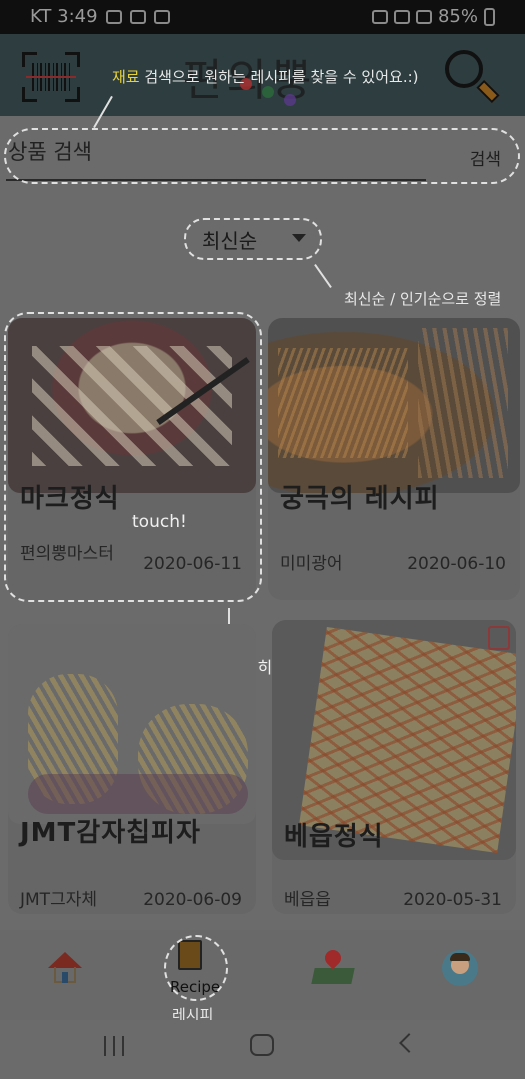  Describe the element at coordinates (334, 837) in the screenshot. I see `recipe-title: 베읍정식` at that location.